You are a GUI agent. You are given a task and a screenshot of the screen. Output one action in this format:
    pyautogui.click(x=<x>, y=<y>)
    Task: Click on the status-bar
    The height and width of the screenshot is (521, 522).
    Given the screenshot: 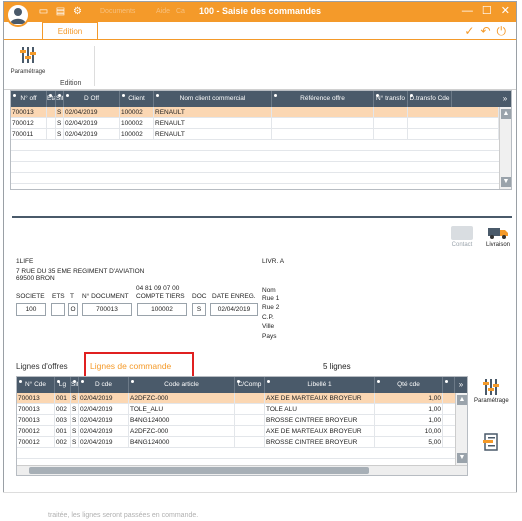 What is the action you would take?
    pyautogui.click(x=260, y=499)
    